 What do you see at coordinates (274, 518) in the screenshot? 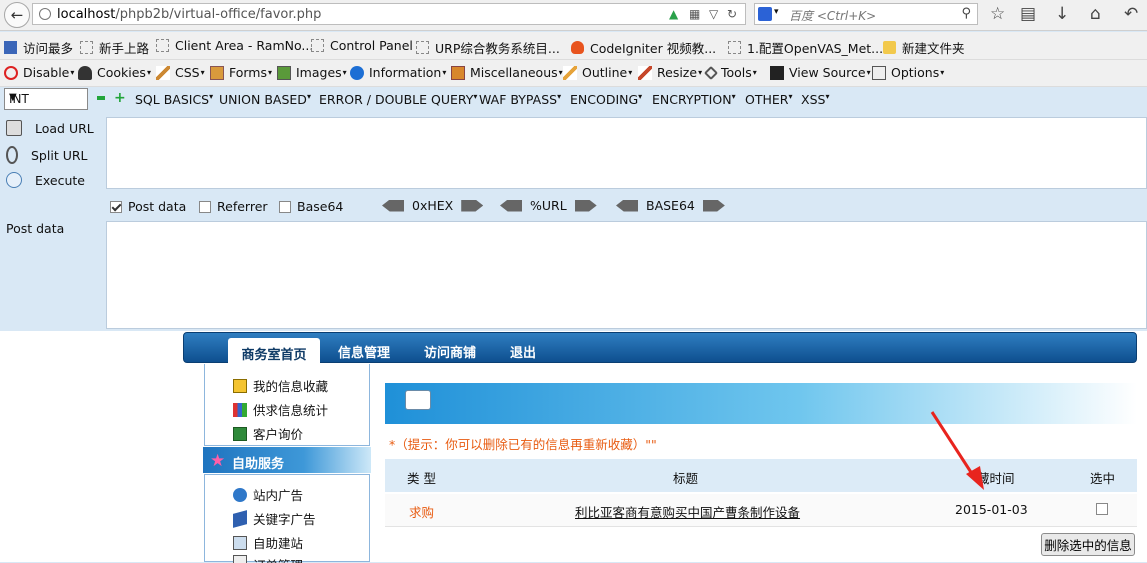
I see `menu-keyword-ads: 关键字广告` at bounding box center [274, 518].